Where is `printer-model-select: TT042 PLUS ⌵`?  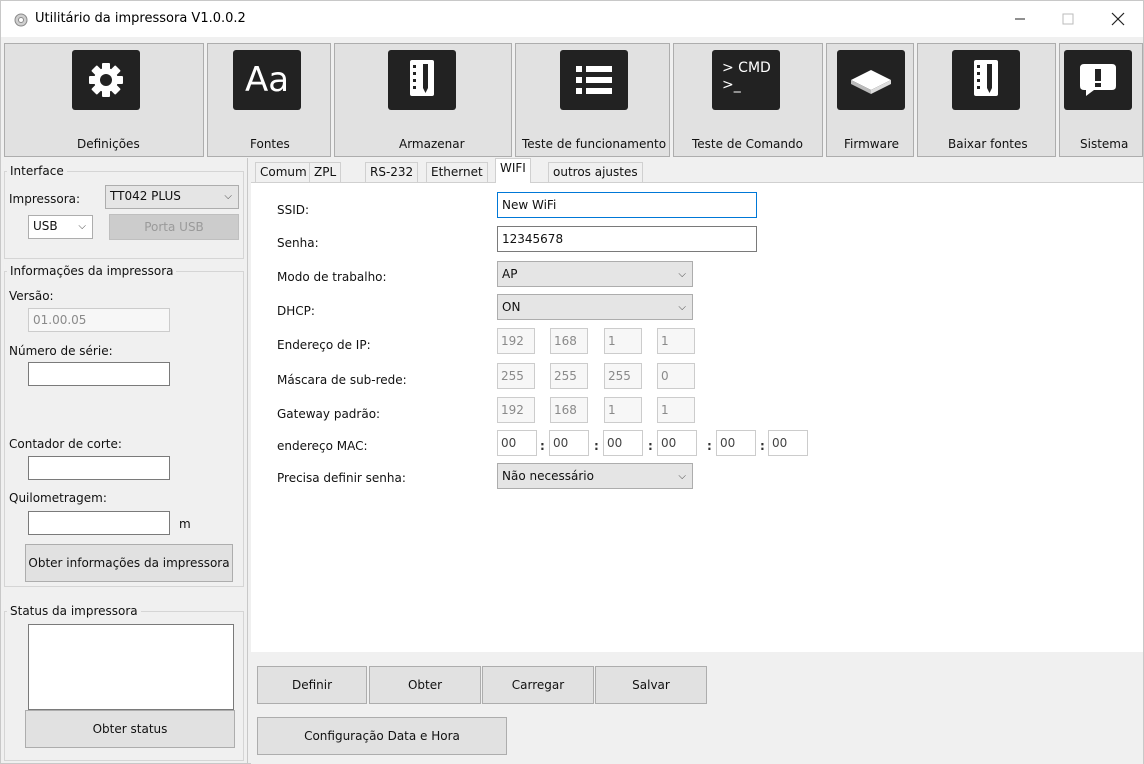
printer-model-select: TT042 PLUS ⌵ is located at coordinates (172, 197).